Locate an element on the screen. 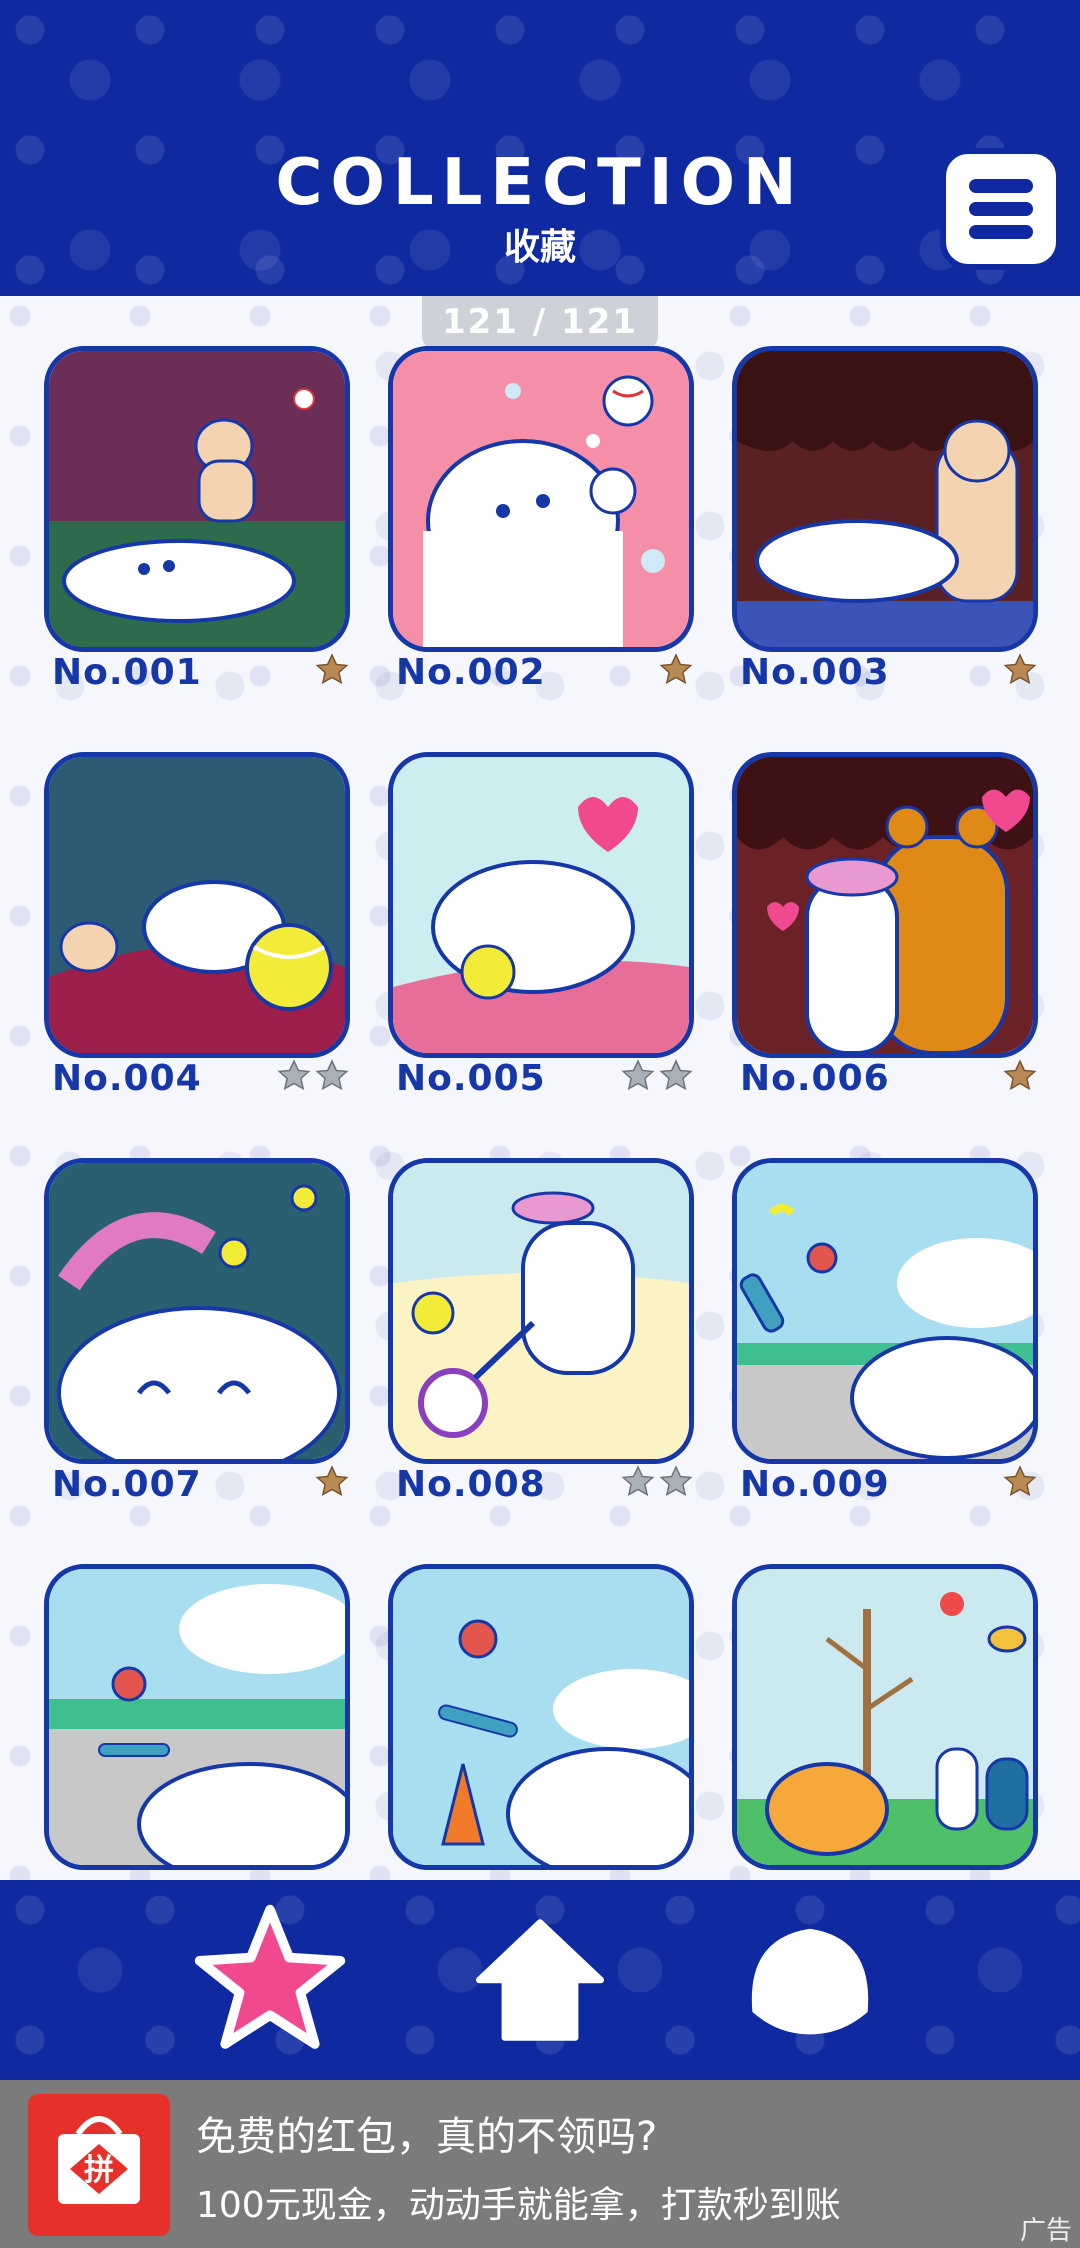  ad-description: 100元现金，动动手就能拿，打款秒到账 is located at coordinates (518, 2205).